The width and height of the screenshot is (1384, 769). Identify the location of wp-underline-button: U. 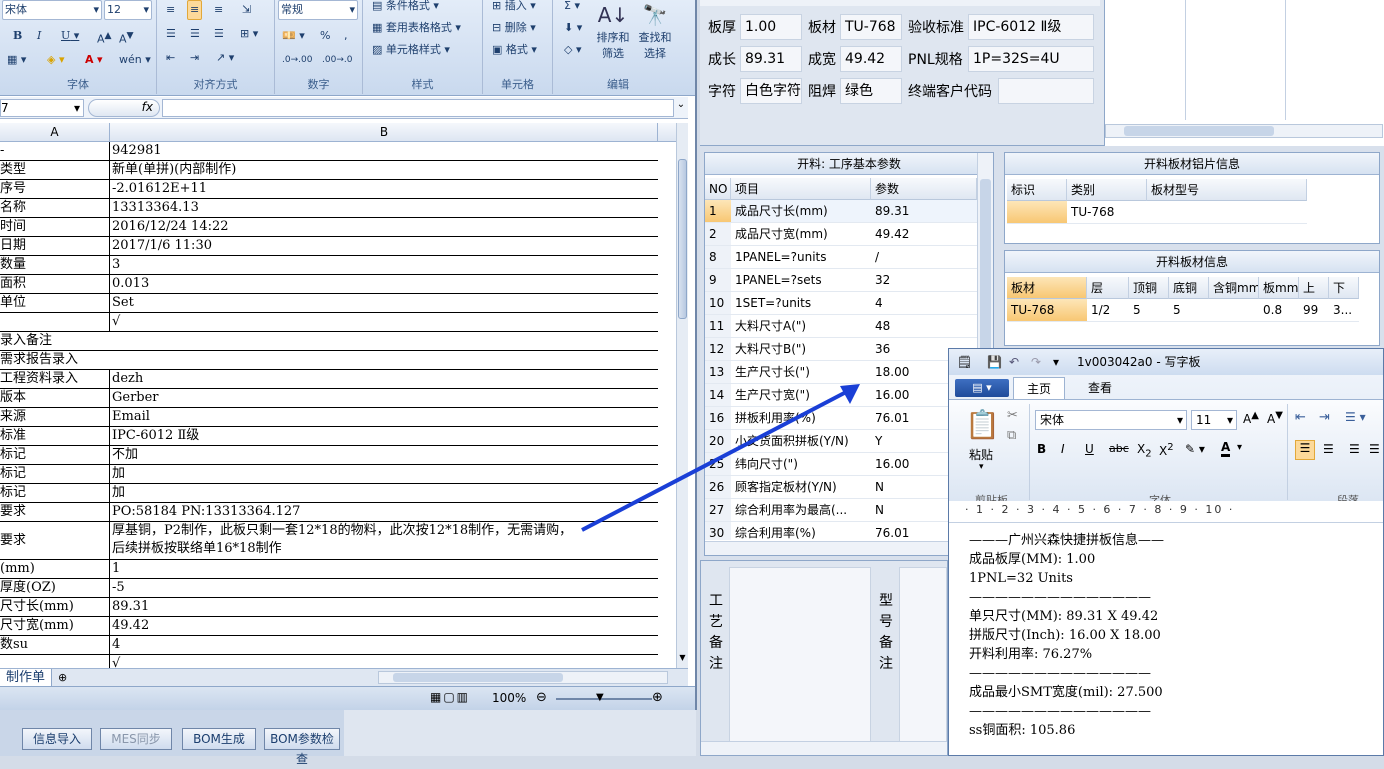
(1089, 449).